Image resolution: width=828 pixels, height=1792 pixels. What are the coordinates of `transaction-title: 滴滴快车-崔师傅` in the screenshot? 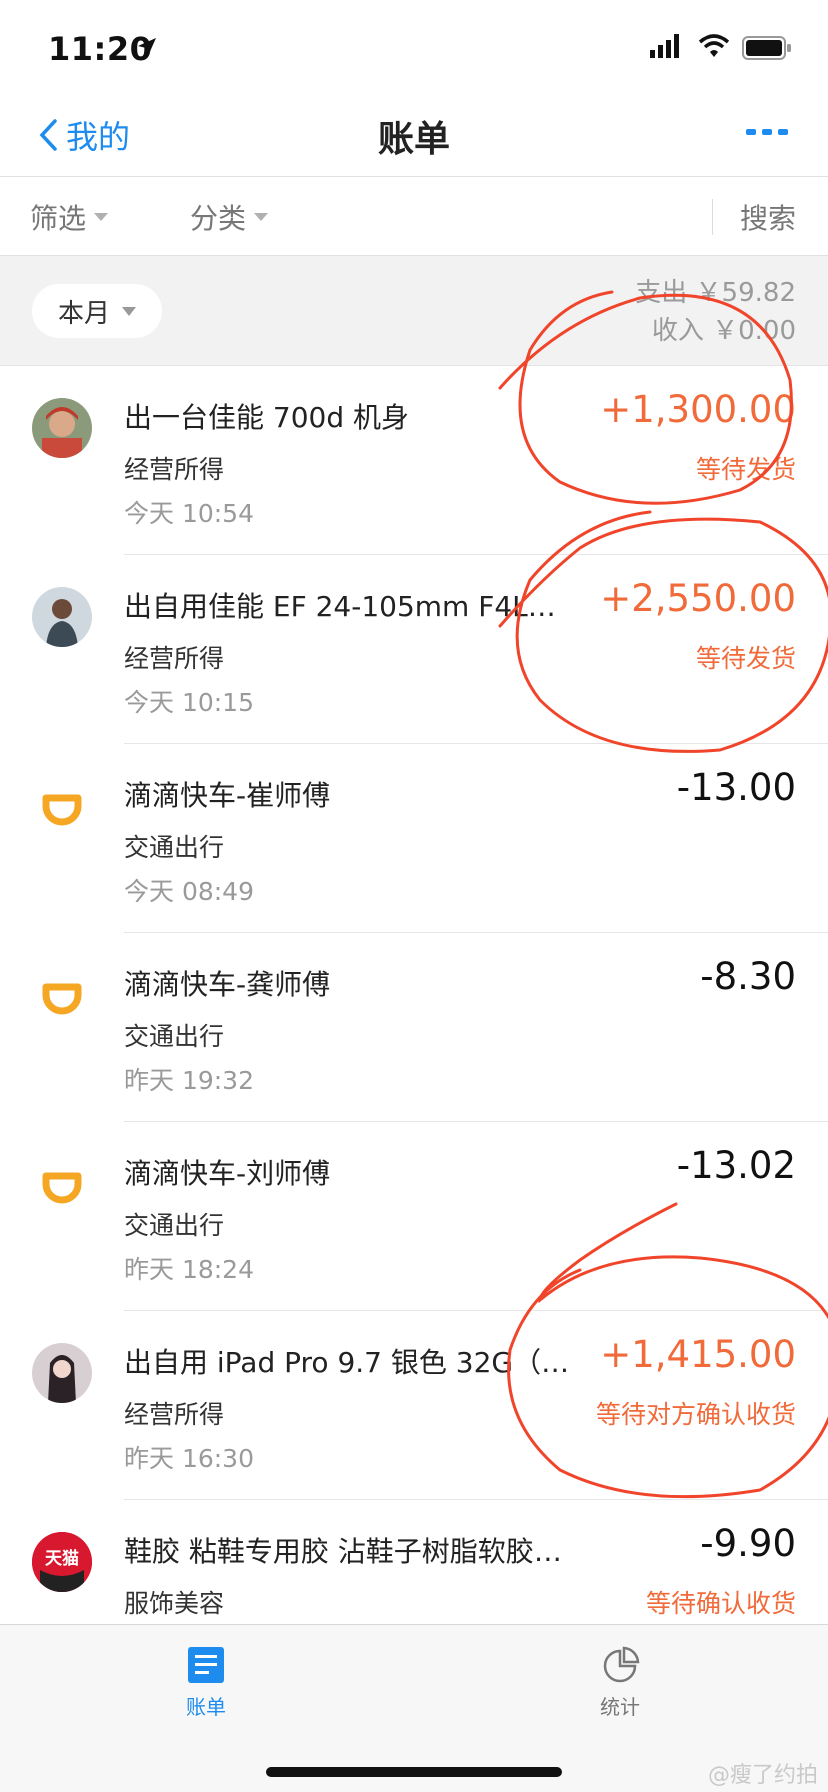 It's located at (227, 795).